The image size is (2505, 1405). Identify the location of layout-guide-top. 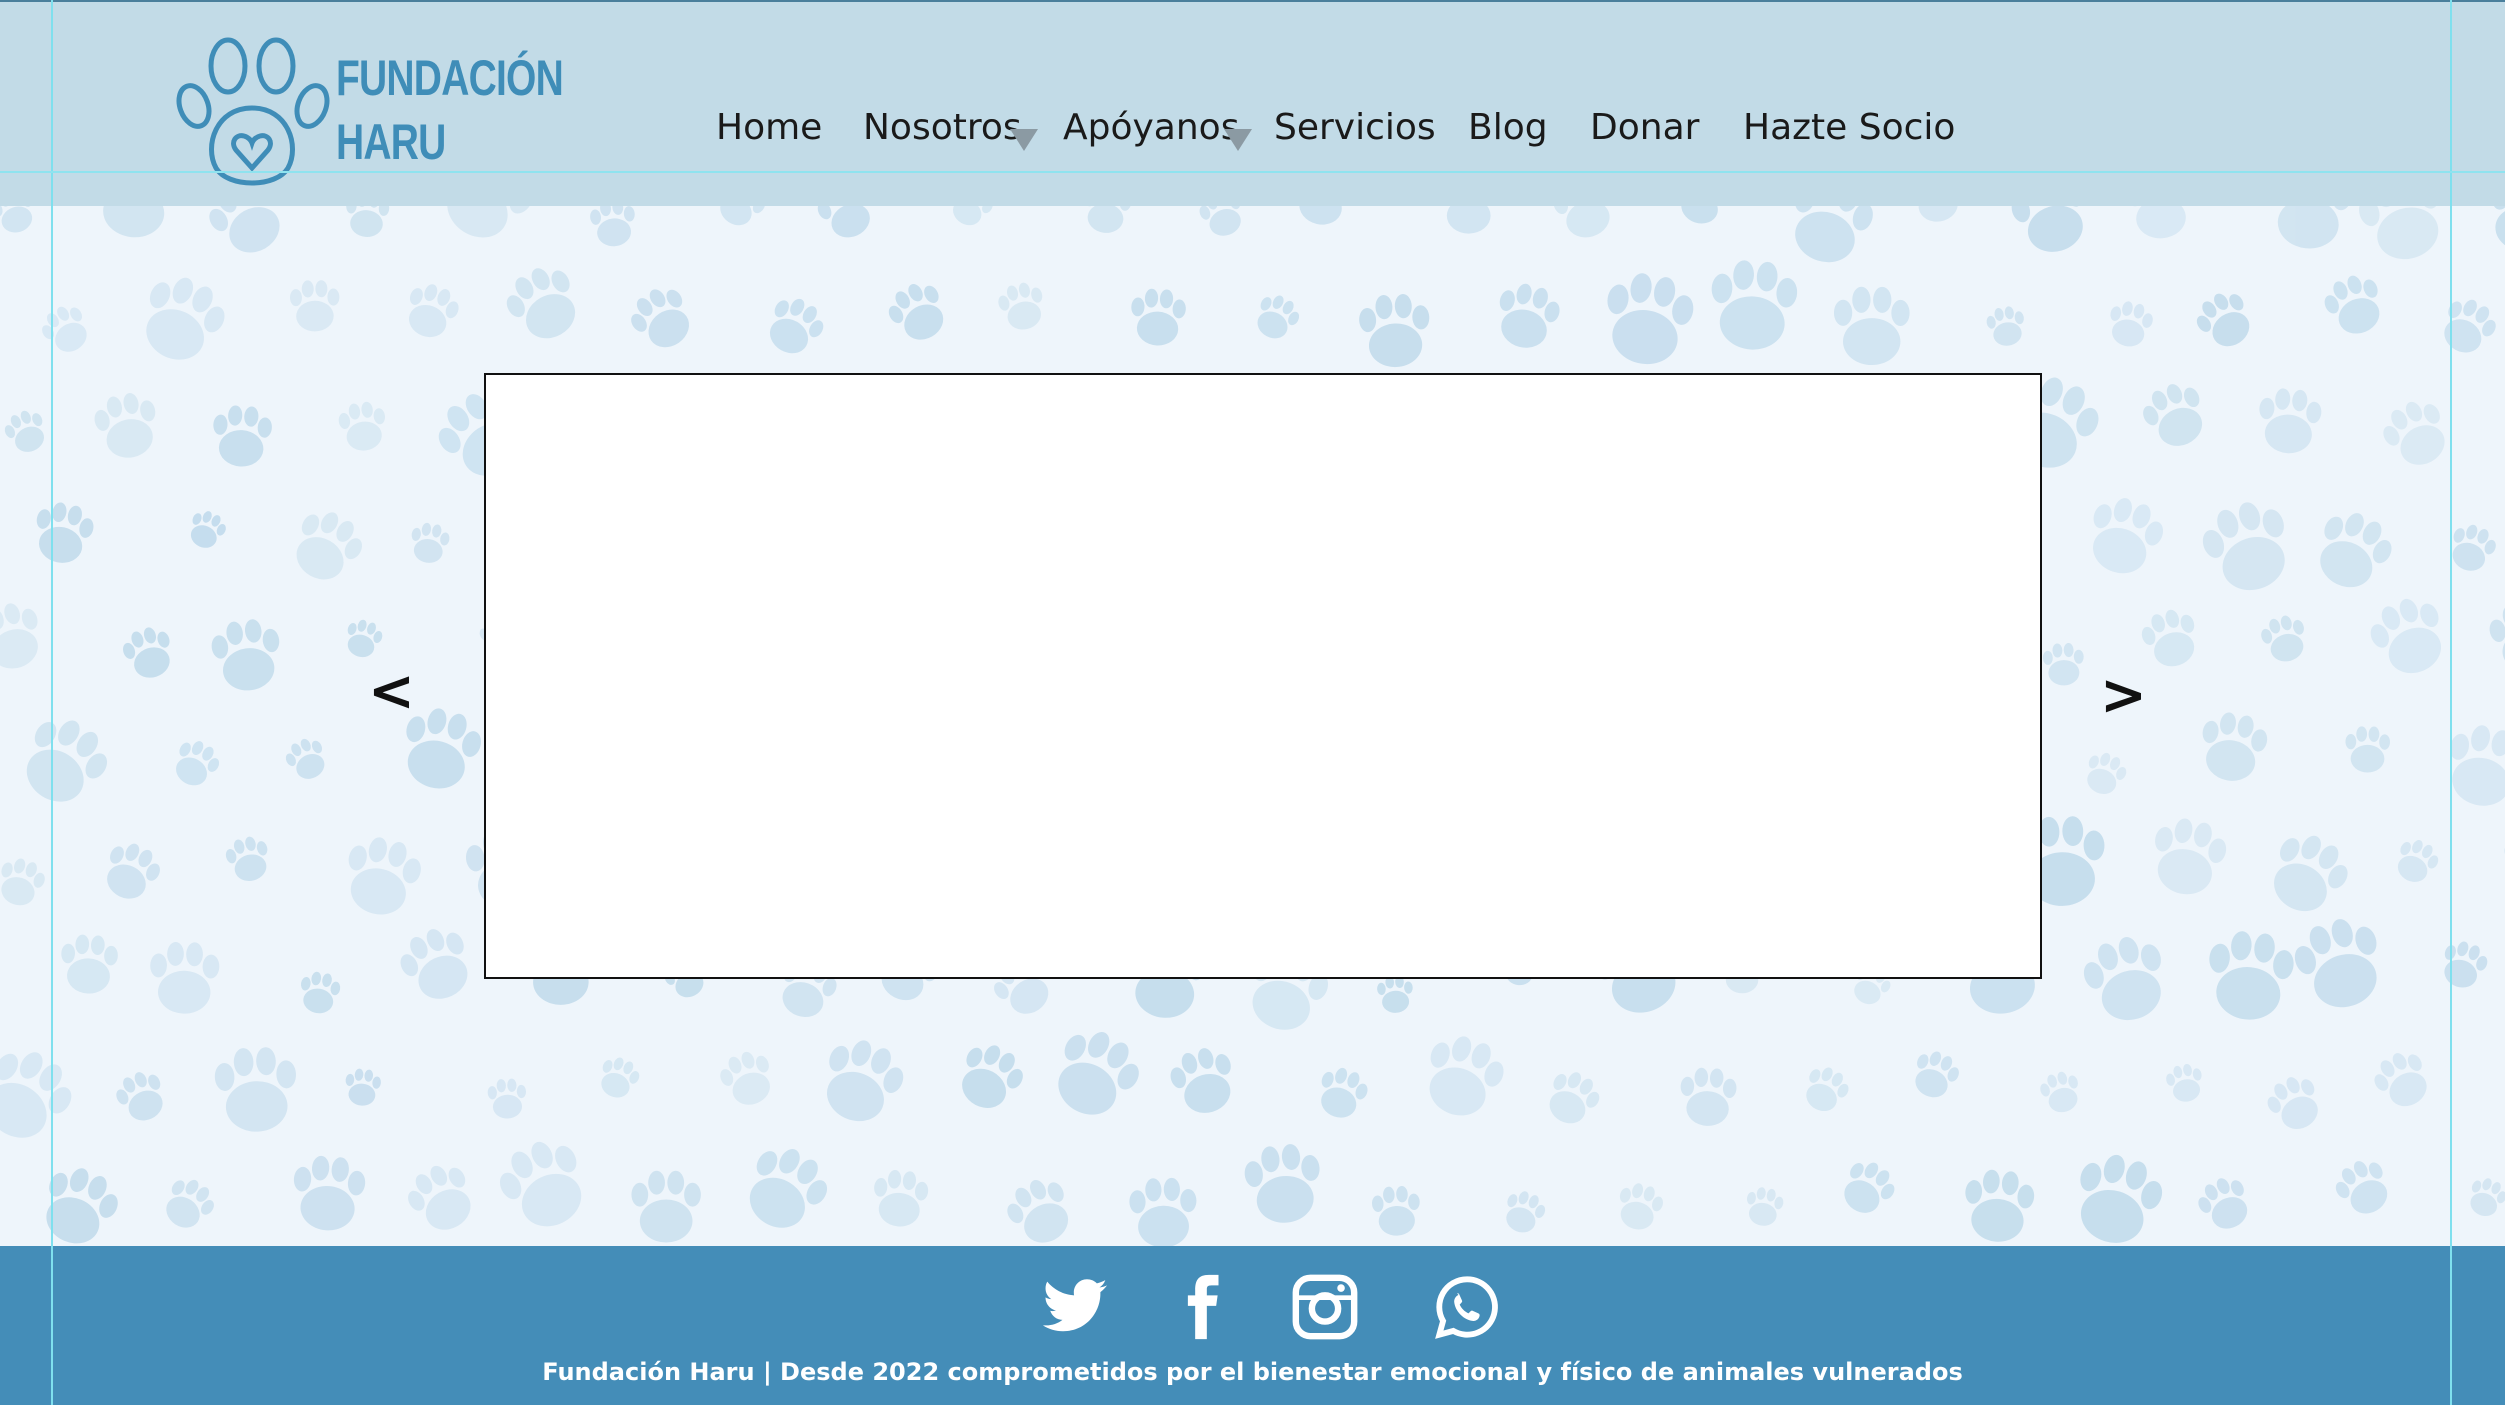
(1252, 172).